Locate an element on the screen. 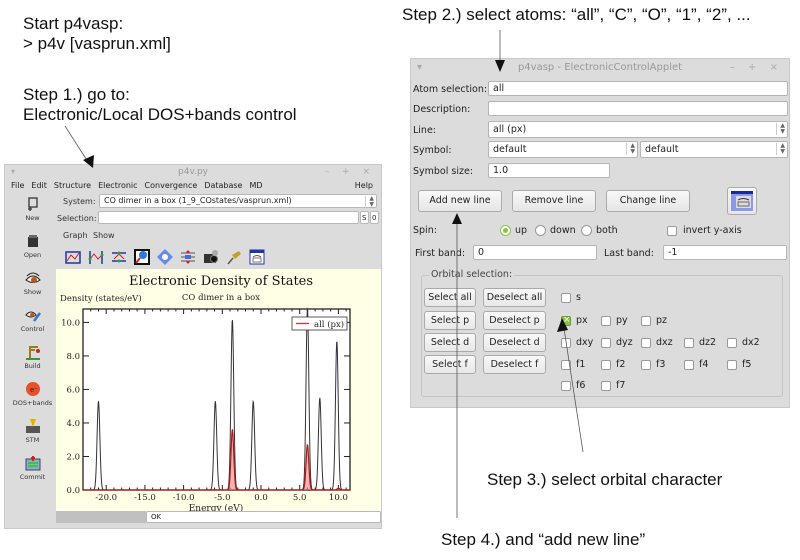  commit-icon is located at coordinates (32, 463).